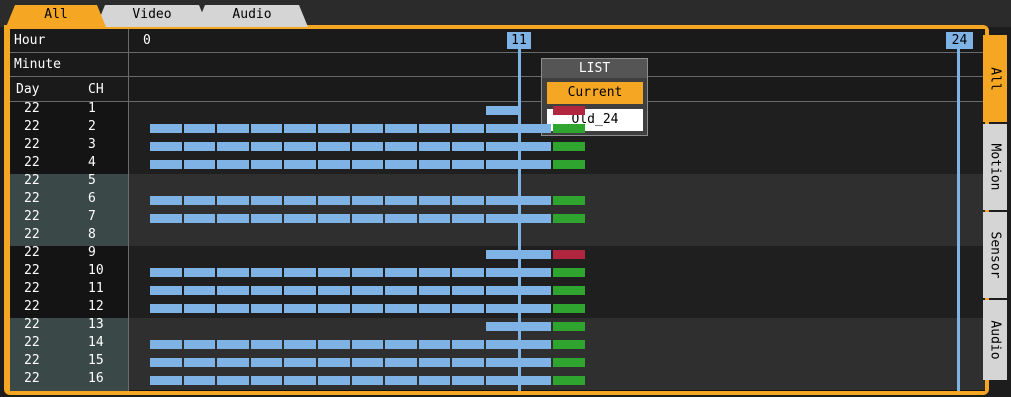 The width and height of the screenshot is (1011, 397). What do you see at coordinates (995, 78) in the screenshot?
I see `right-tab-all: All` at bounding box center [995, 78].